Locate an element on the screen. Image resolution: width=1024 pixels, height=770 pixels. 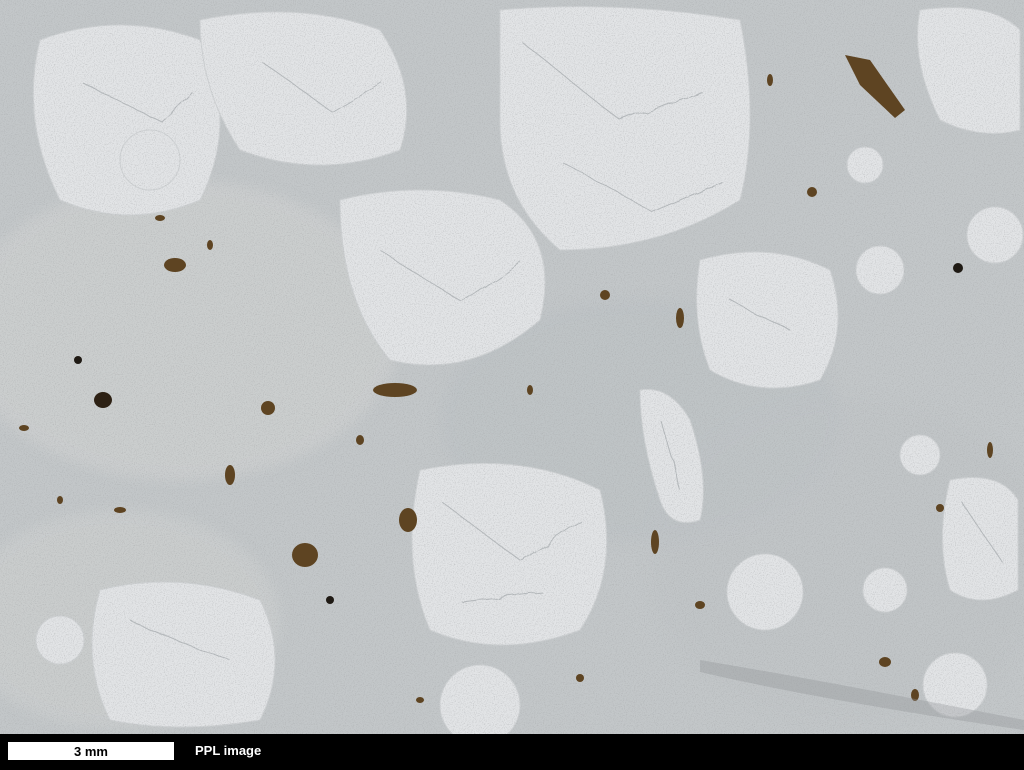
image-caption: PPL image is located at coordinates (228, 750).